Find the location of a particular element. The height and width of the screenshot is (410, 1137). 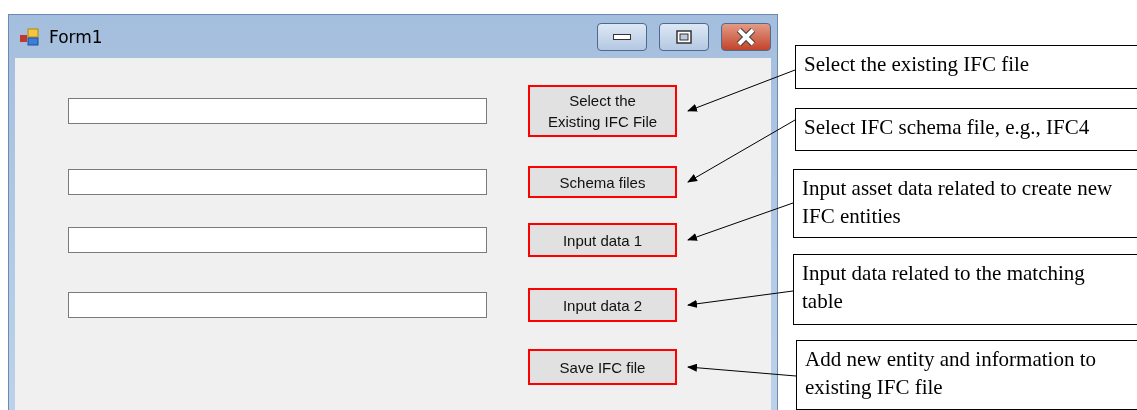

minimize-icon is located at coordinates (622, 36).